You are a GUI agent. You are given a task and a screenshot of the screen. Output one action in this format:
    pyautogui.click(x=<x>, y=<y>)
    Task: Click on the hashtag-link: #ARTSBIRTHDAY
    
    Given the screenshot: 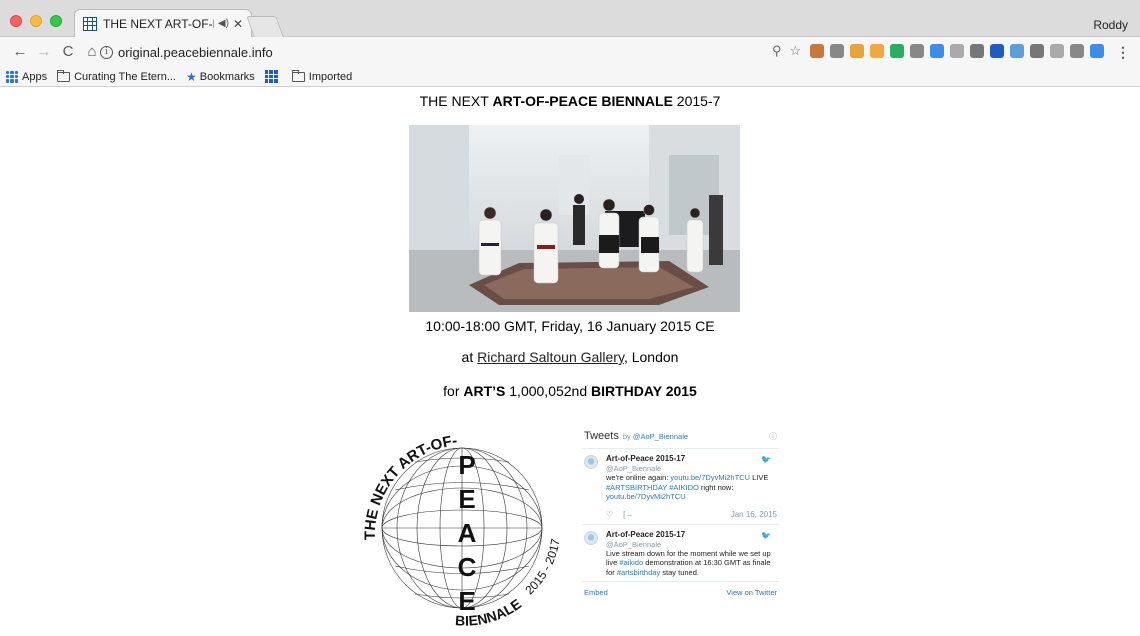 What is the action you would take?
    pyautogui.click(x=636, y=487)
    